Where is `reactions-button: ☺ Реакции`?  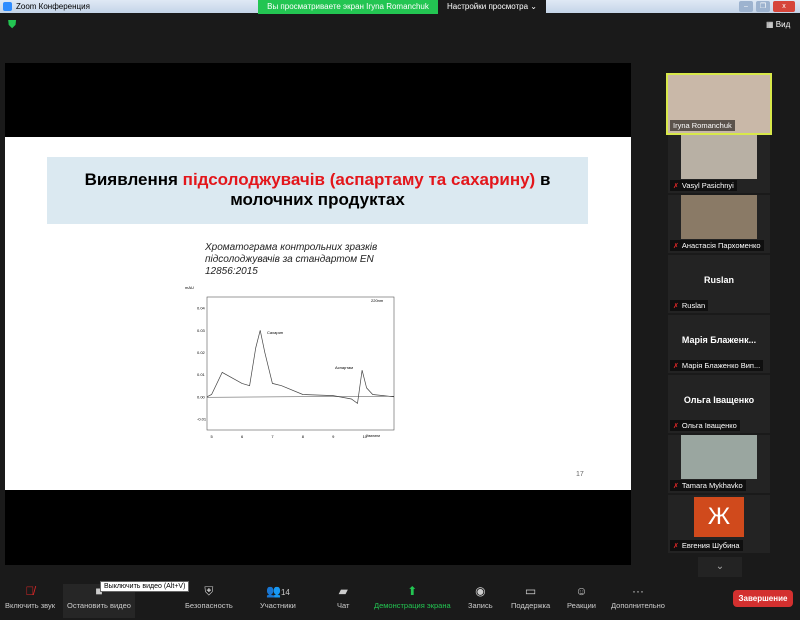
reactions-button: ☺ Реакции is located at coordinates (581, 597).